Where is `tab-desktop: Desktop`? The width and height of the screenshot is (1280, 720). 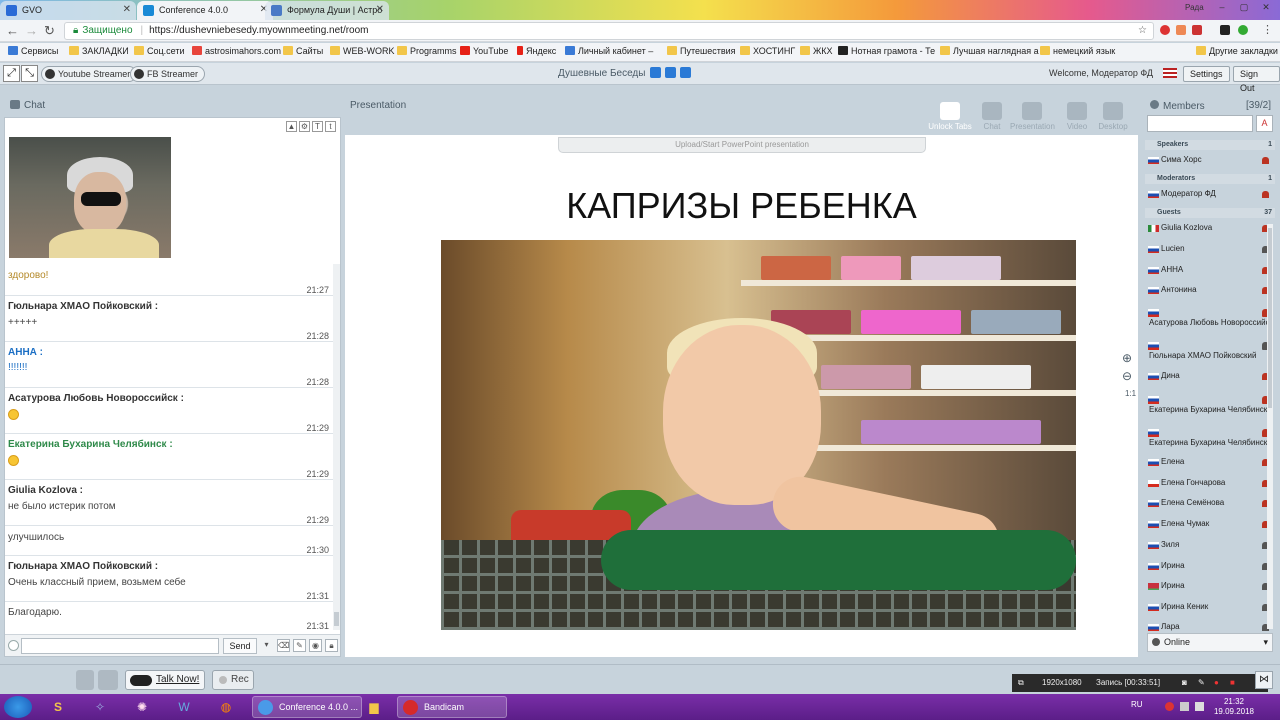 tab-desktop: Desktop is located at coordinates (1113, 116).